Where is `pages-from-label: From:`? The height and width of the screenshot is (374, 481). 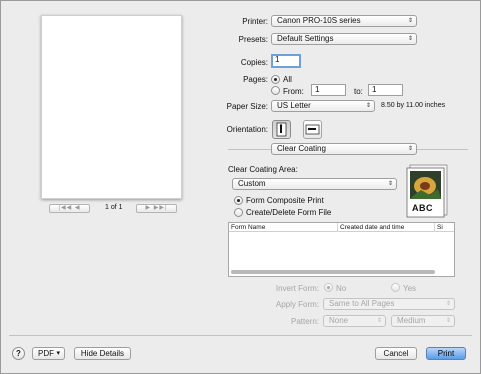
pages-from-label: From: is located at coordinates (293, 91).